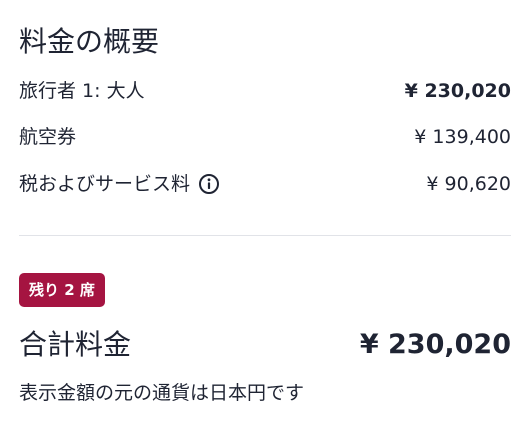  I want to click on total-label: 合計料金, so click(75, 344).